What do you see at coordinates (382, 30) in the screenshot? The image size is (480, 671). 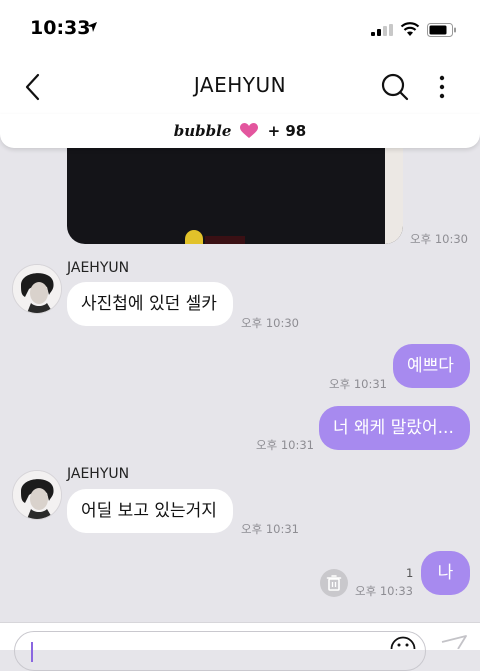 I see `signal-icon` at bounding box center [382, 30].